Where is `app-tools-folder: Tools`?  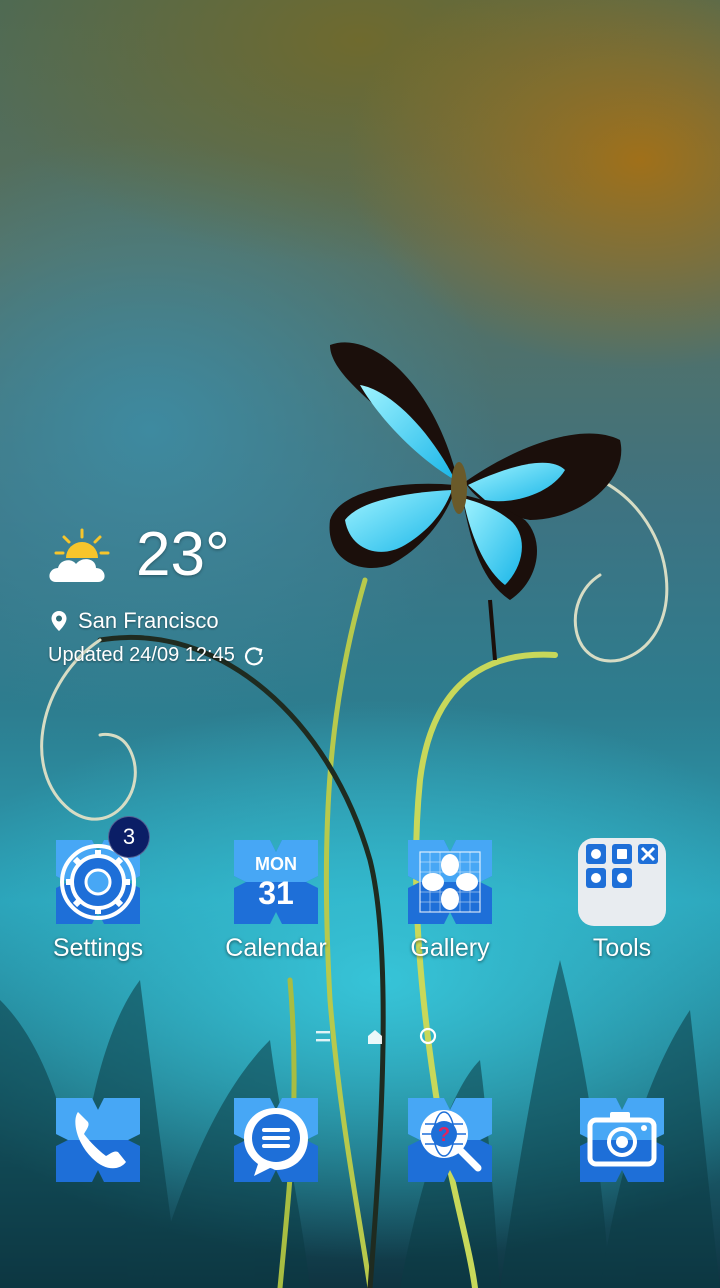
app-tools-folder: Tools is located at coordinates (622, 897).